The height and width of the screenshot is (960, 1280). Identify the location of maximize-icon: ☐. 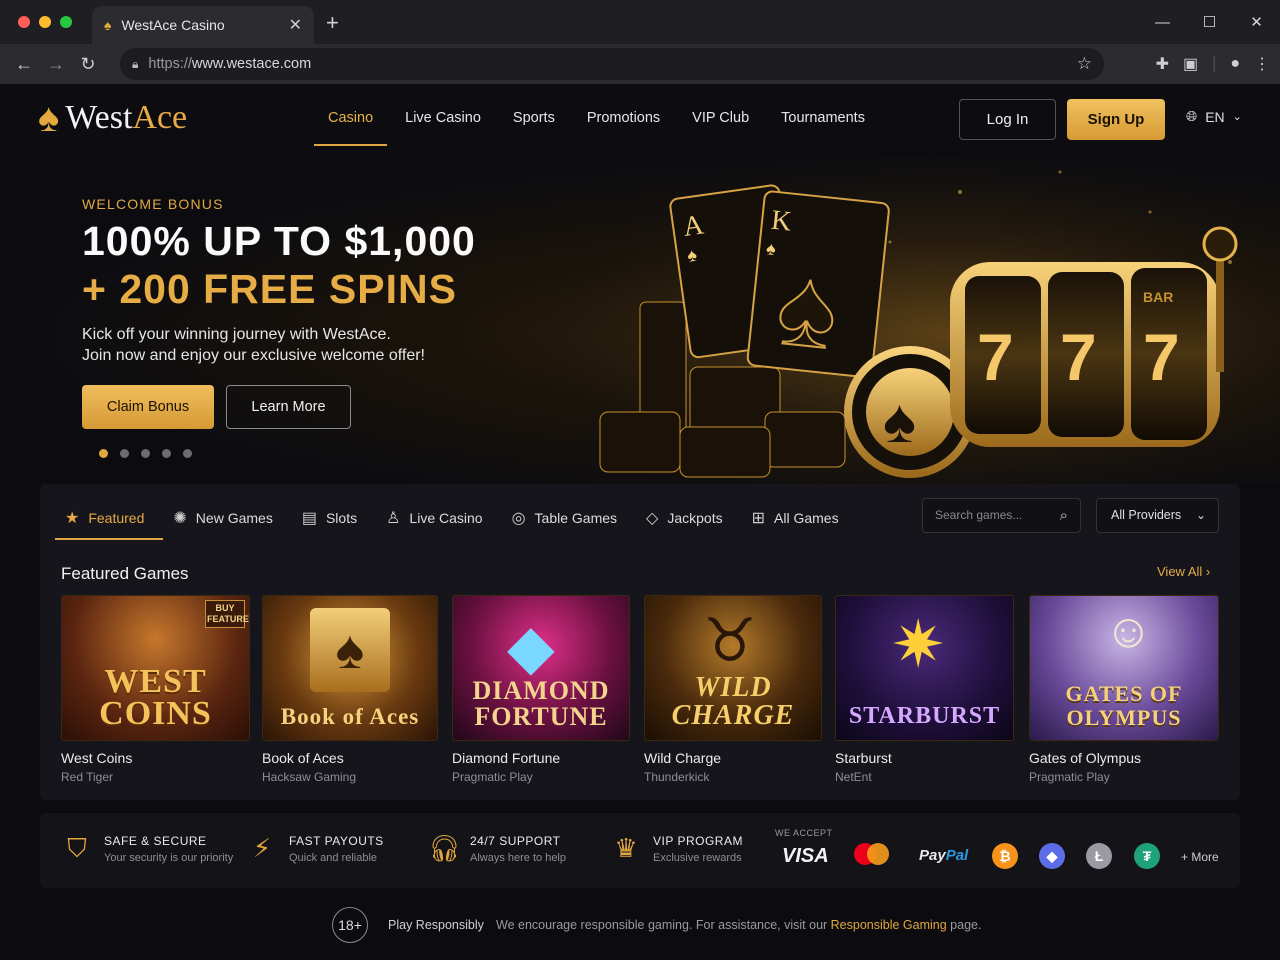
(1209, 22).